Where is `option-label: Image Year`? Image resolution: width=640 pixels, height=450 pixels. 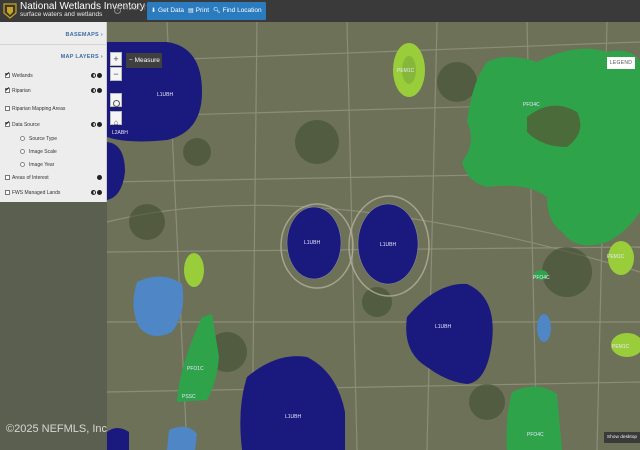
option-label: Image Year is located at coordinates (42, 165).